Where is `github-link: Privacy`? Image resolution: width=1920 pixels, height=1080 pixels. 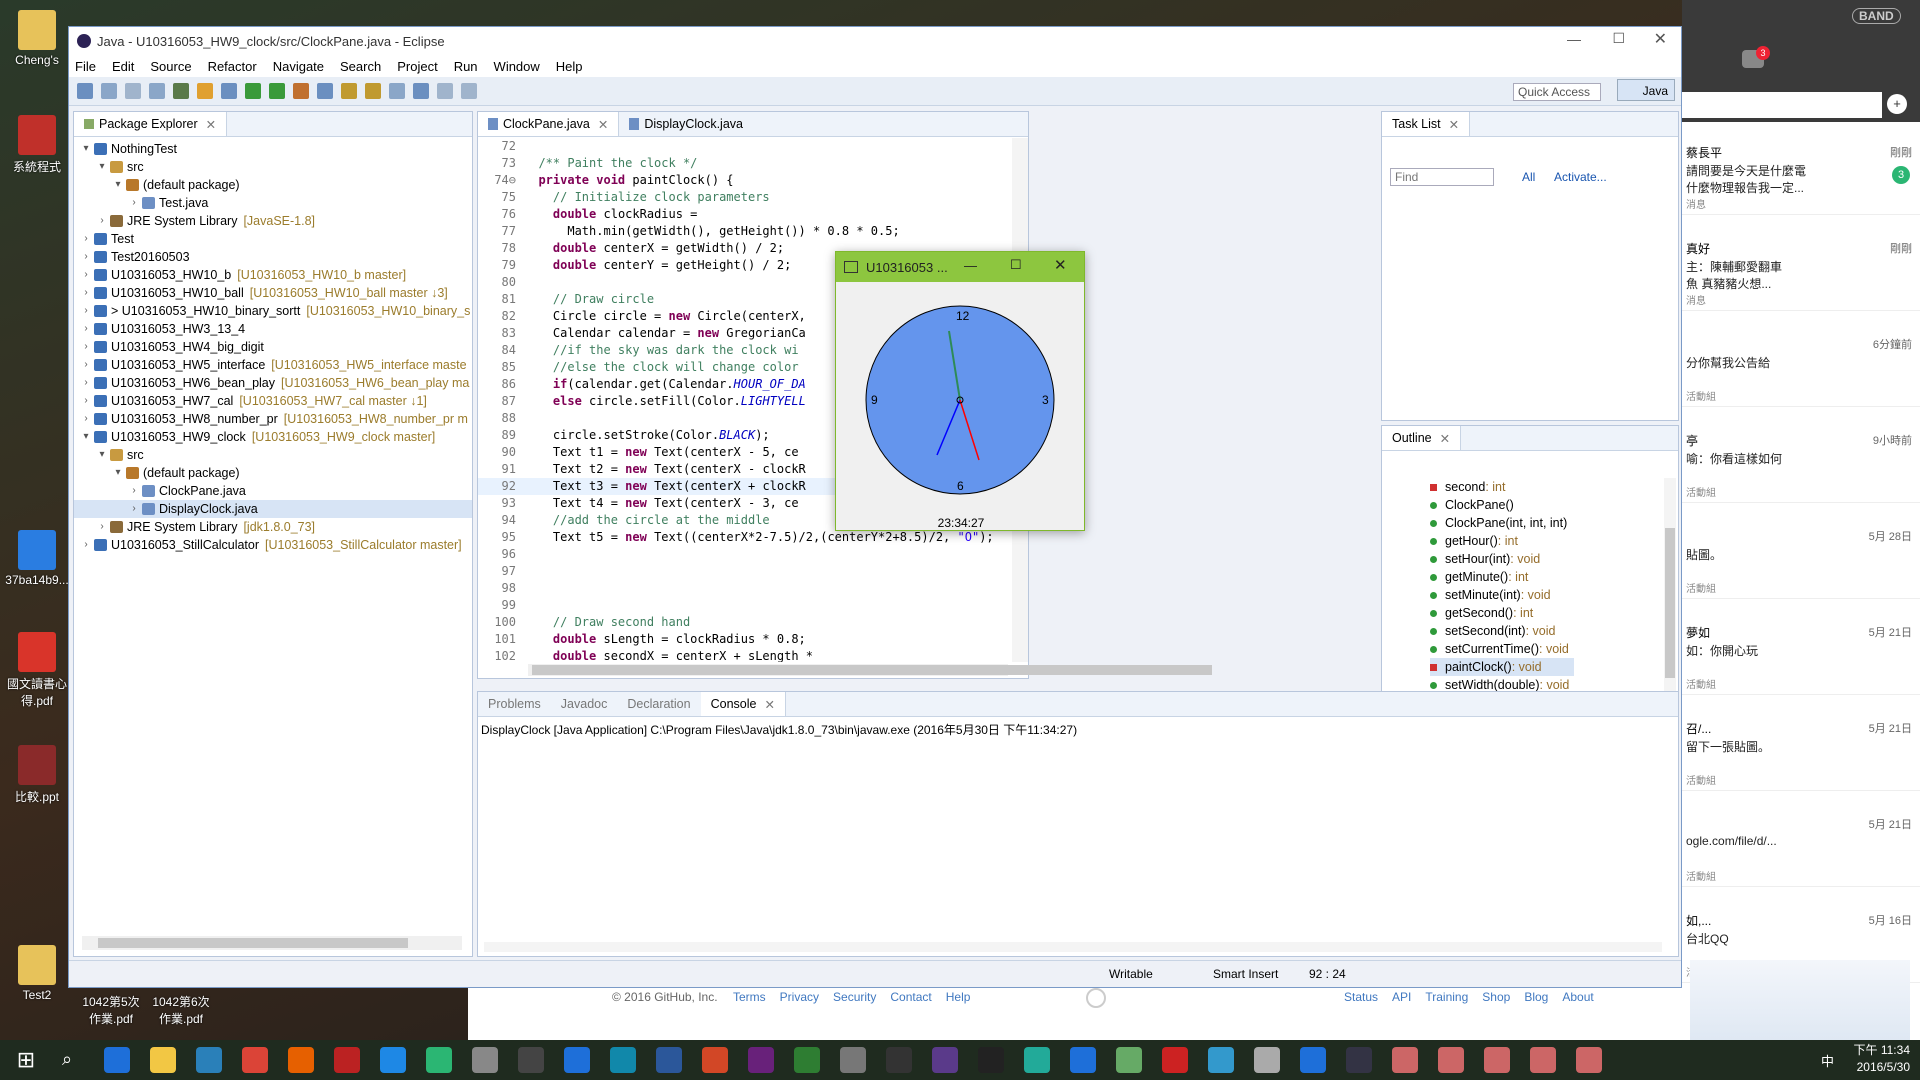
github-link: Privacy is located at coordinates (799, 997).